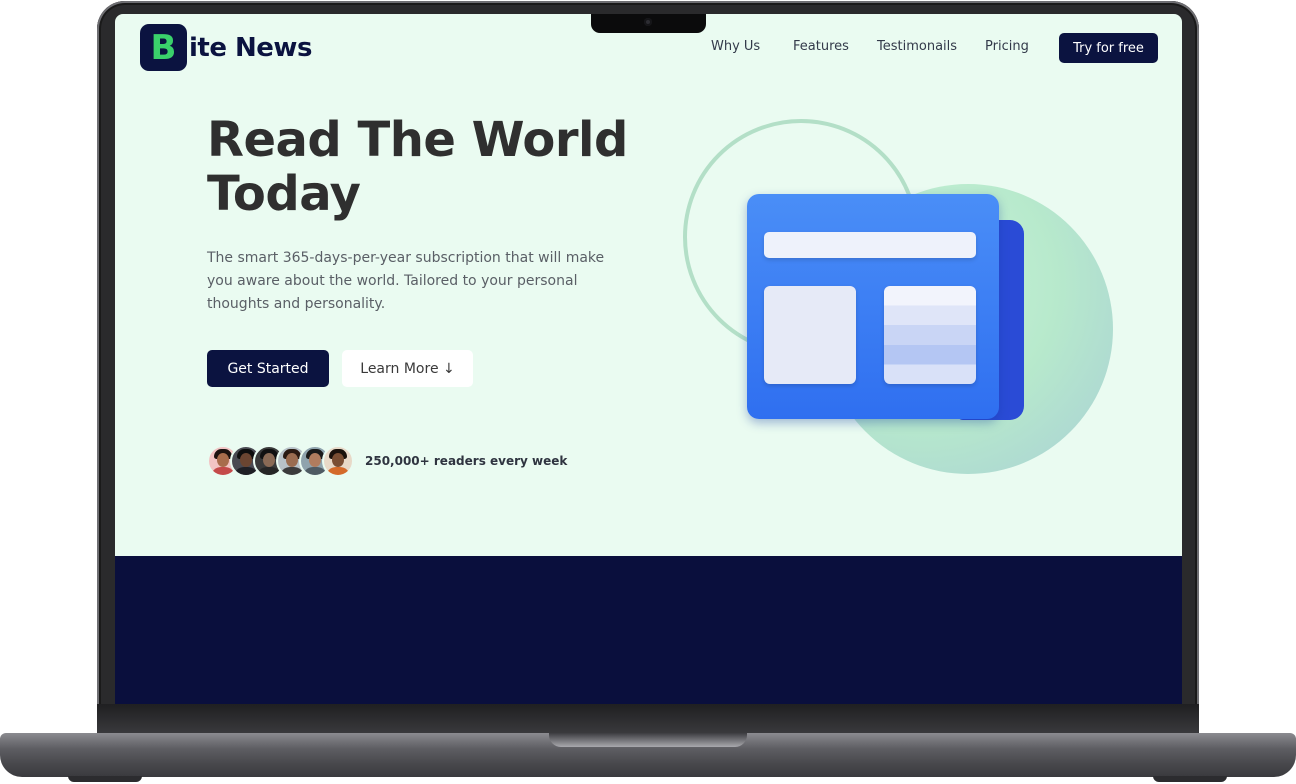  I want to click on hero-title-line1: Read The World, so click(417, 140).